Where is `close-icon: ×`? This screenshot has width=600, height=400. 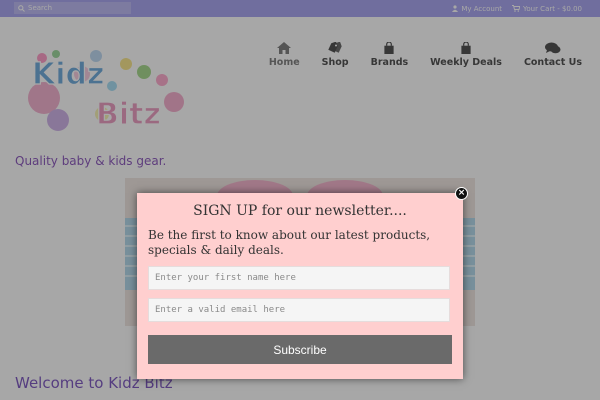
close-icon: × is located at coordinates (461, 193).